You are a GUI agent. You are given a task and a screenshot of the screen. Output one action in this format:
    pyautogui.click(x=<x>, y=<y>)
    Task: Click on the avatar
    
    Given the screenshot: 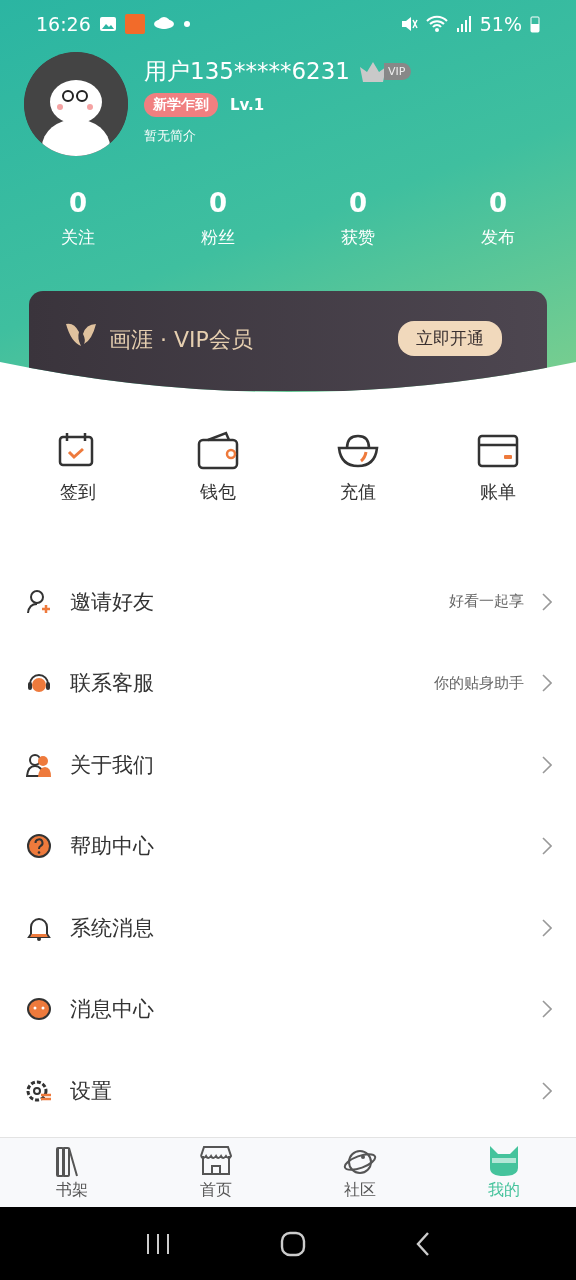 What is the action you would take?
    pyautogui.click(x=76, y=104)
    